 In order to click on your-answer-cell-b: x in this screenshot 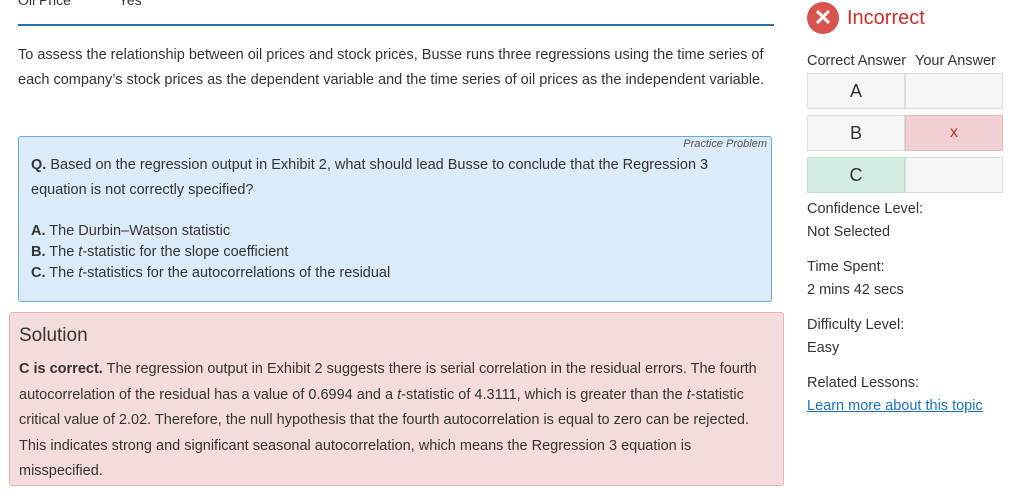, I will do `click(954, 133)`.